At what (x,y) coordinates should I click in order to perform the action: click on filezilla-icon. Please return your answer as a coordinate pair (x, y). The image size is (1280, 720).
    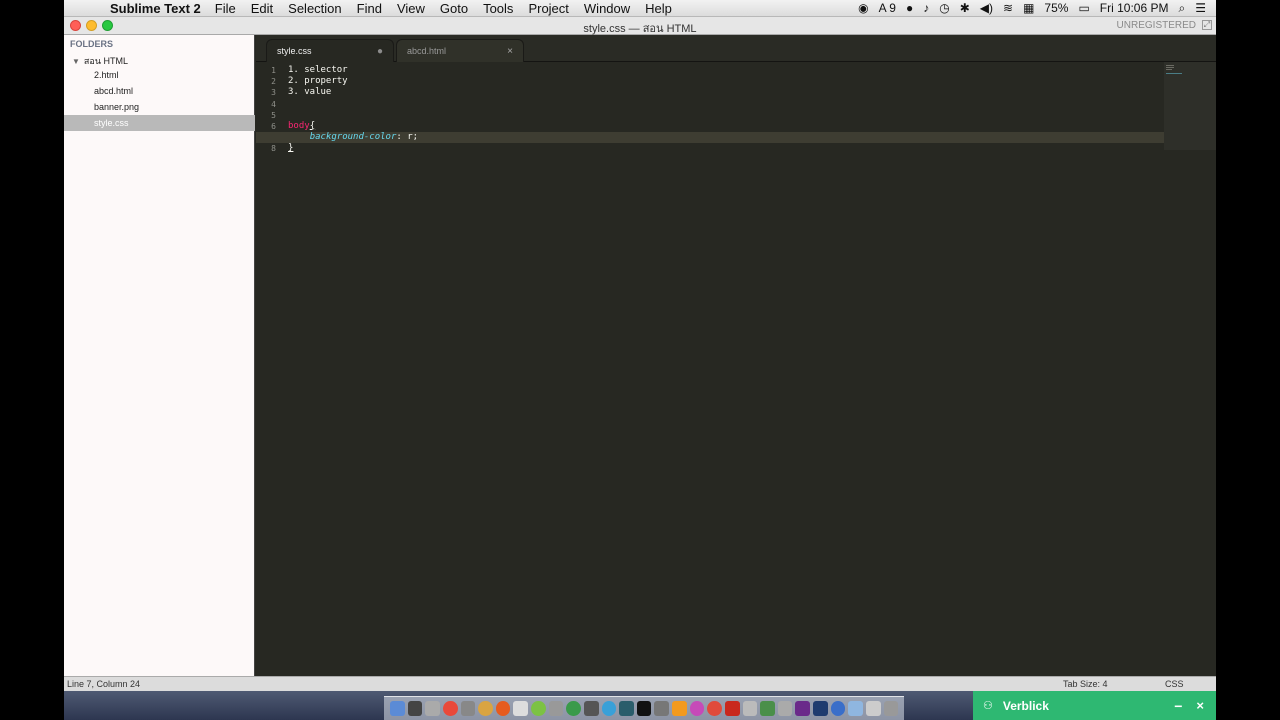
    Looking at the image, I should click on (732, 708).